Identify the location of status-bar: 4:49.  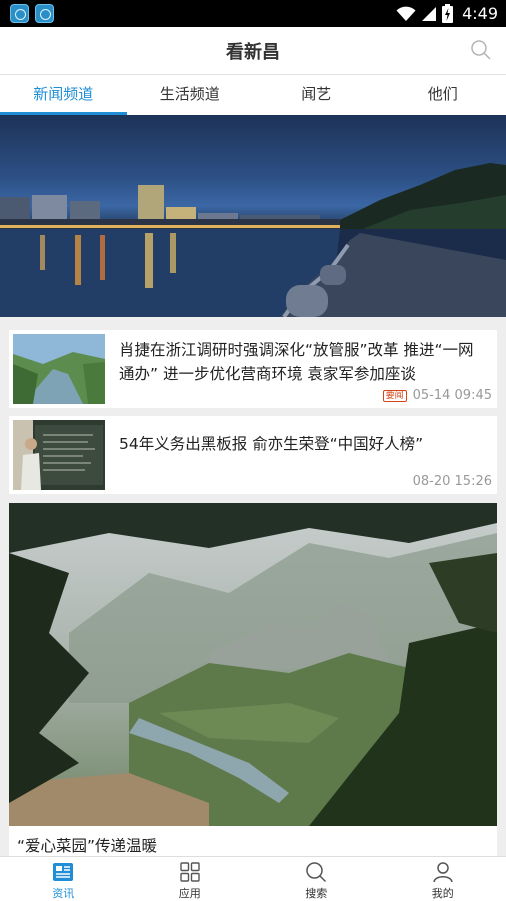
(253, 13).